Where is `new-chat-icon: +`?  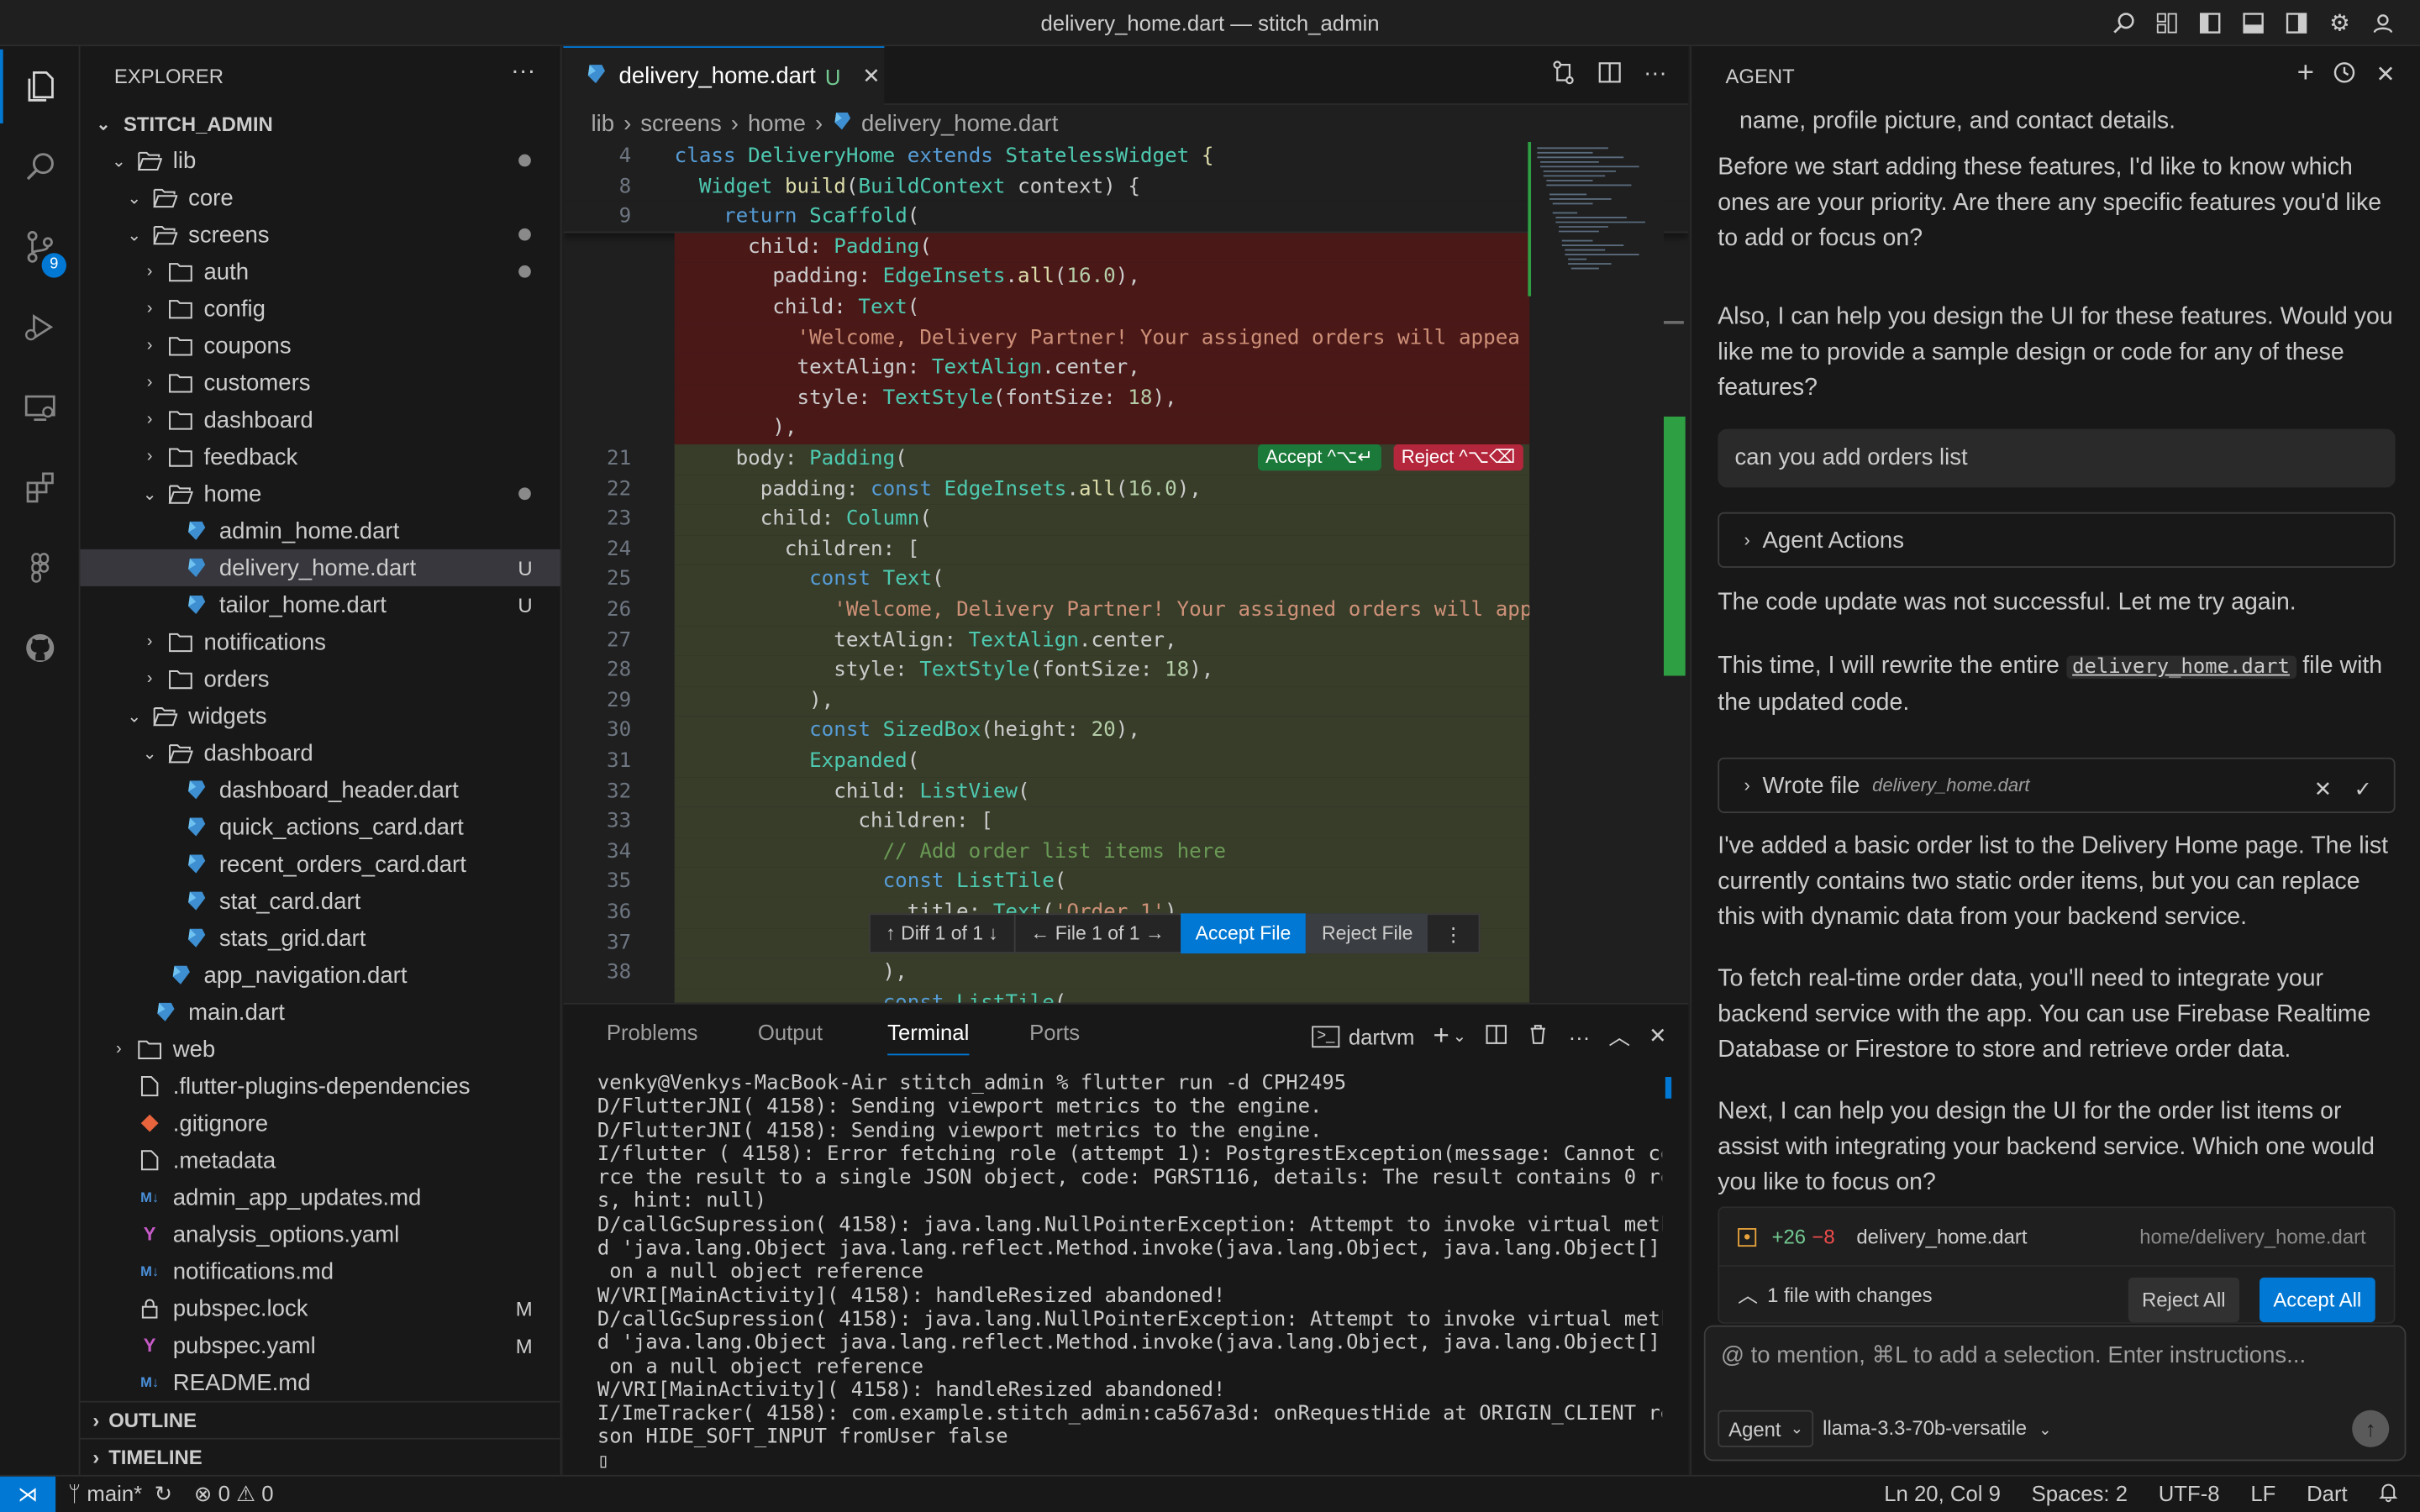 new-chat-icon: + is located at coordinates (2305, 75).